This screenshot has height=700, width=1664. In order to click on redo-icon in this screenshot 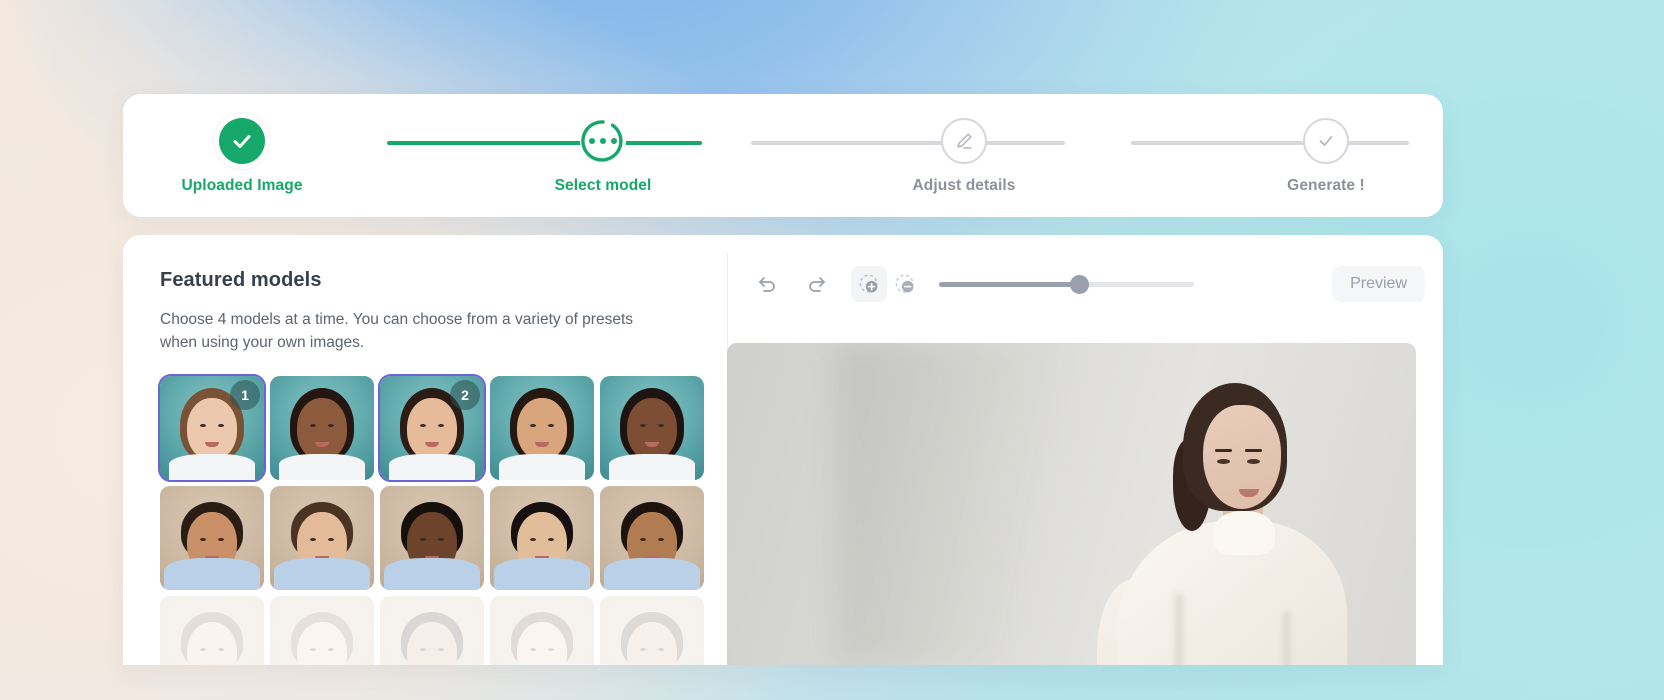, I will do `click(817, 284)`.